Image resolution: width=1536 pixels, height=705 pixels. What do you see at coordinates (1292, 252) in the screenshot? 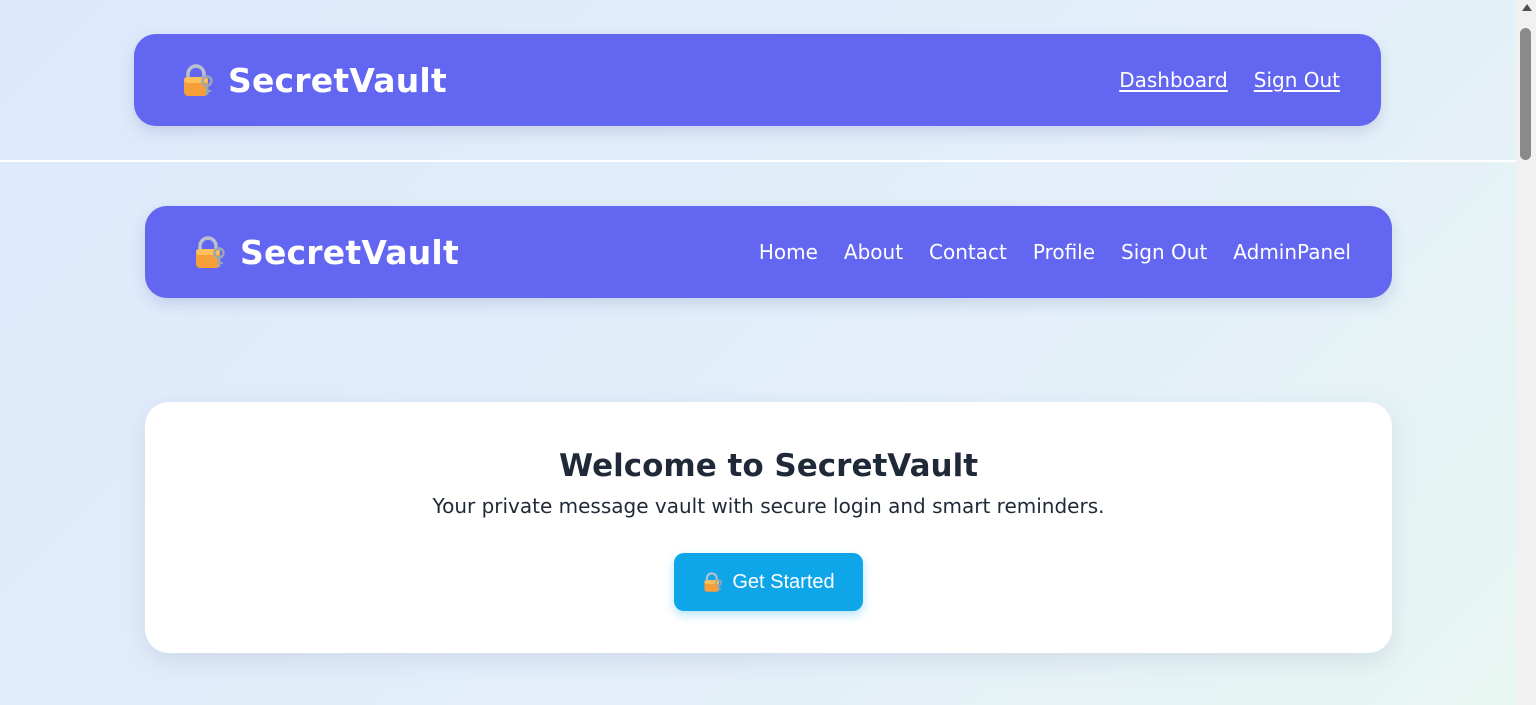
I see `nav-link-admin-panel: AdminPanel` at bounding box center [1292, 252].